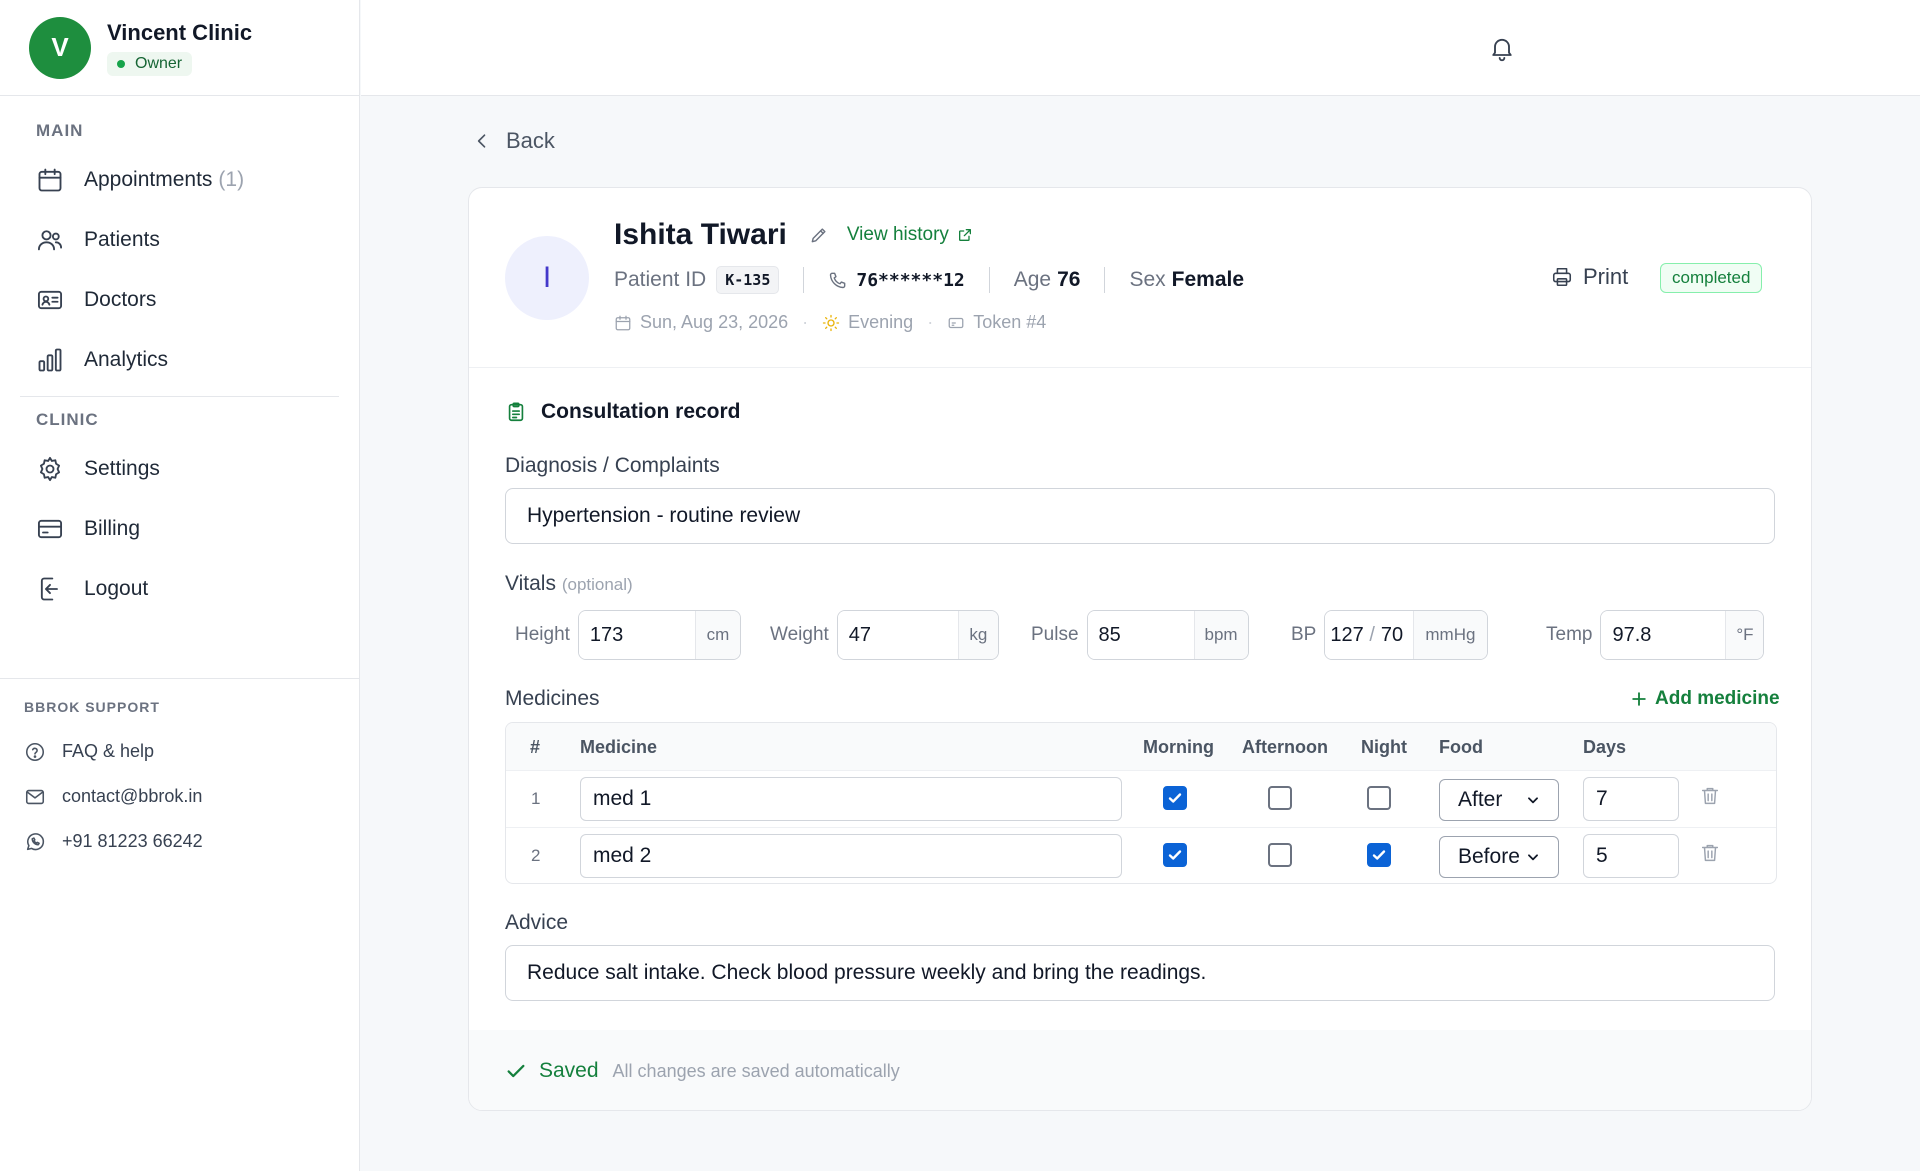 This screenshot has width=1920, height=1171. What do you see at coordinates (799, 634) in the screenshot?
I see `vital-label: Weight` at bounding box center [799, 634].